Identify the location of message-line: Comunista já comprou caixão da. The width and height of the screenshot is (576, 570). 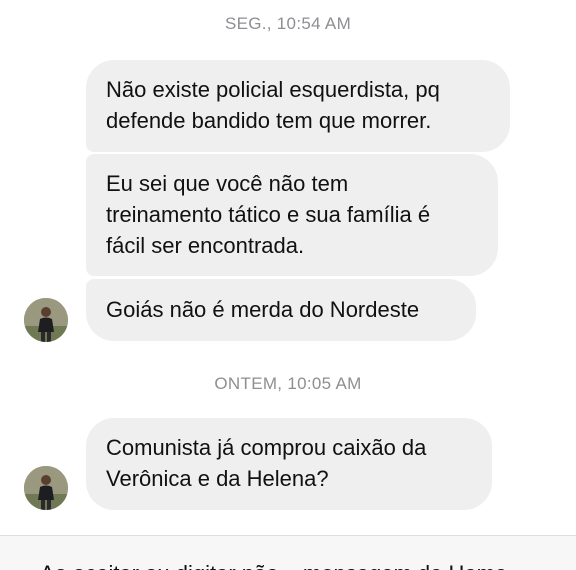
(266, 447).